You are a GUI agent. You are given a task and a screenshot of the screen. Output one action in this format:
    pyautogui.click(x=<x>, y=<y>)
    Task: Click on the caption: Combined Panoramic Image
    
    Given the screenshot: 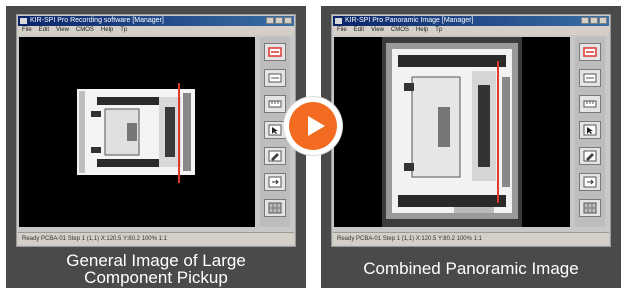 What is the action you would take?
    pyautogui.click(x=471, y=268)
    